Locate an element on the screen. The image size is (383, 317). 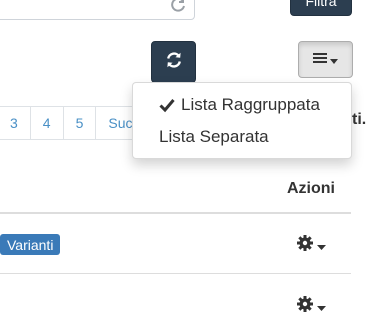
refresh-button is located at coordinates (173, 62).